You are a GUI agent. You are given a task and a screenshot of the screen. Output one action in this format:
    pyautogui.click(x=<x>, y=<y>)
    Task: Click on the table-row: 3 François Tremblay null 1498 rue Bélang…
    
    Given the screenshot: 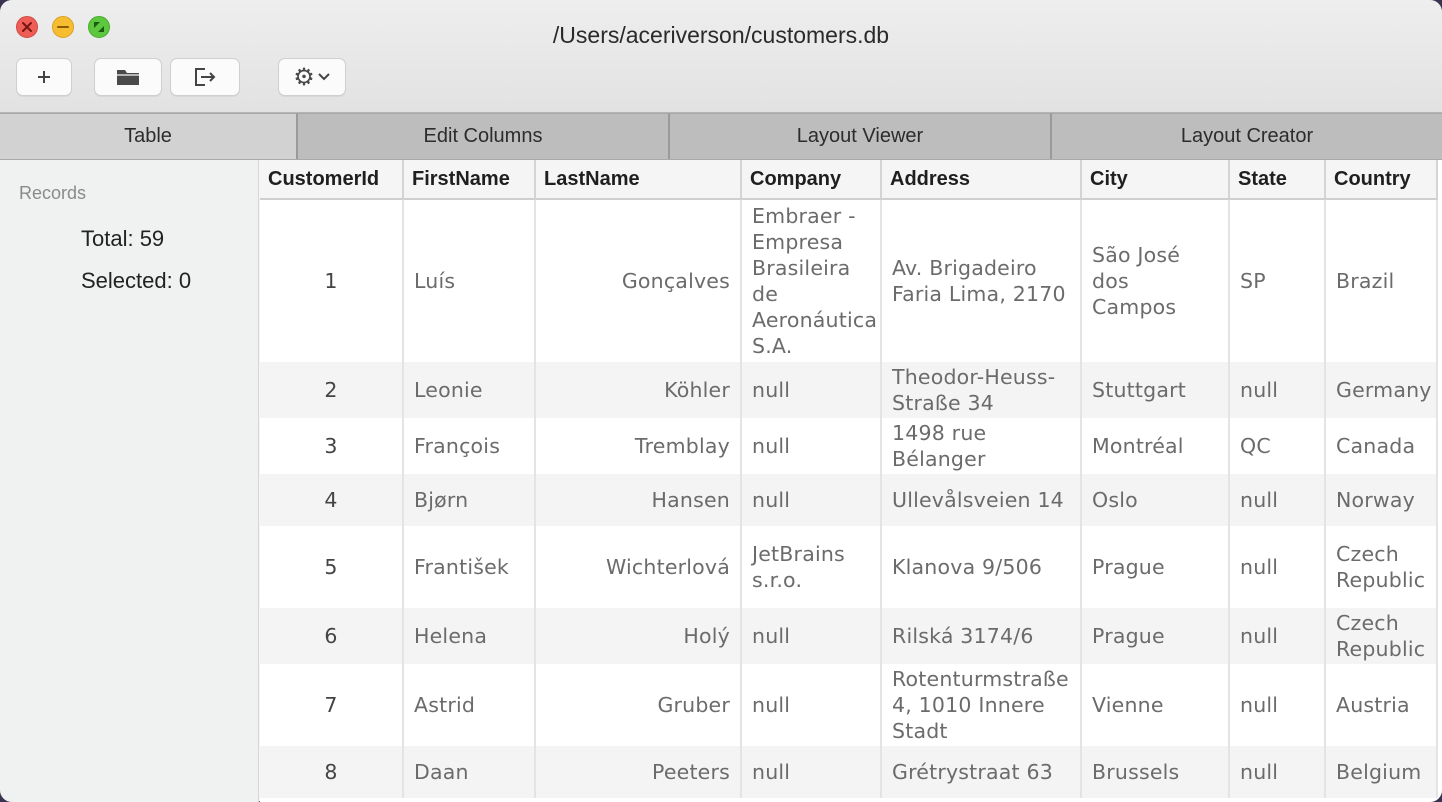 What is the action you would take?
    pyautogui.click(x=849, y=446)
    